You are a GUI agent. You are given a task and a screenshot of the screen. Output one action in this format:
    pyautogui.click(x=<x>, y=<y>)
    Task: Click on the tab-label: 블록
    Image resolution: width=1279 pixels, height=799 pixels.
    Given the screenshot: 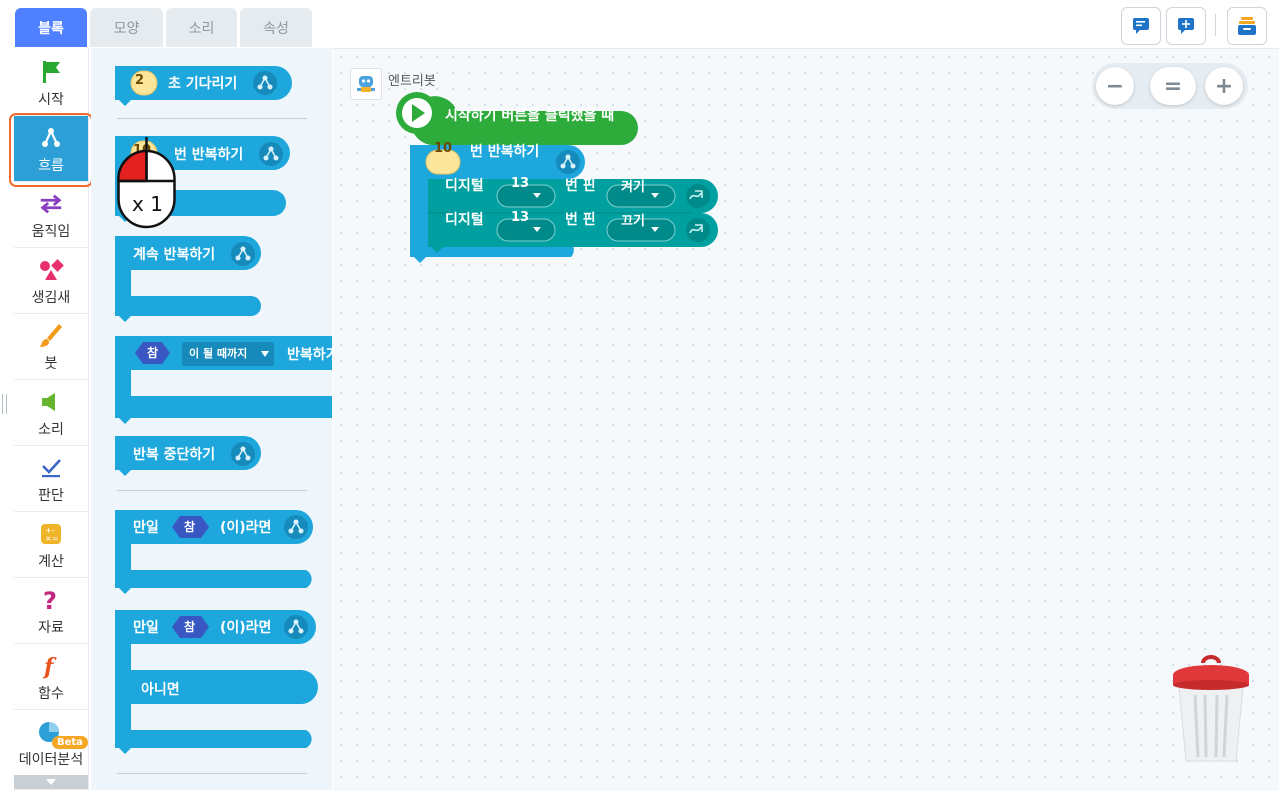 What is the action you would take?
    pyautogui.click(x=51, y=28)
    